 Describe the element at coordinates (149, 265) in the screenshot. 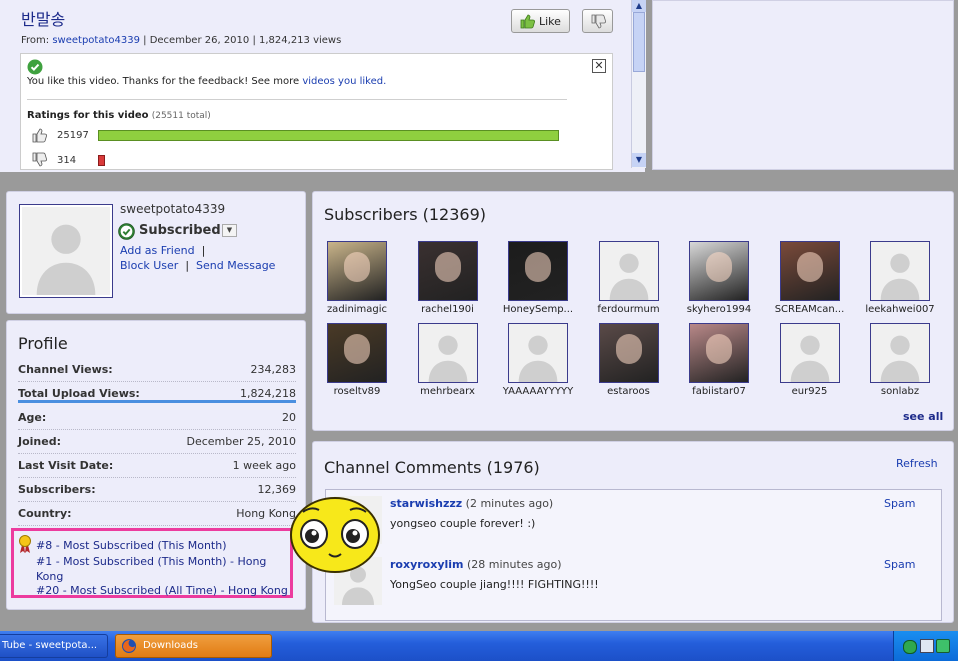

I see `block-user-link: Block User` at that location.